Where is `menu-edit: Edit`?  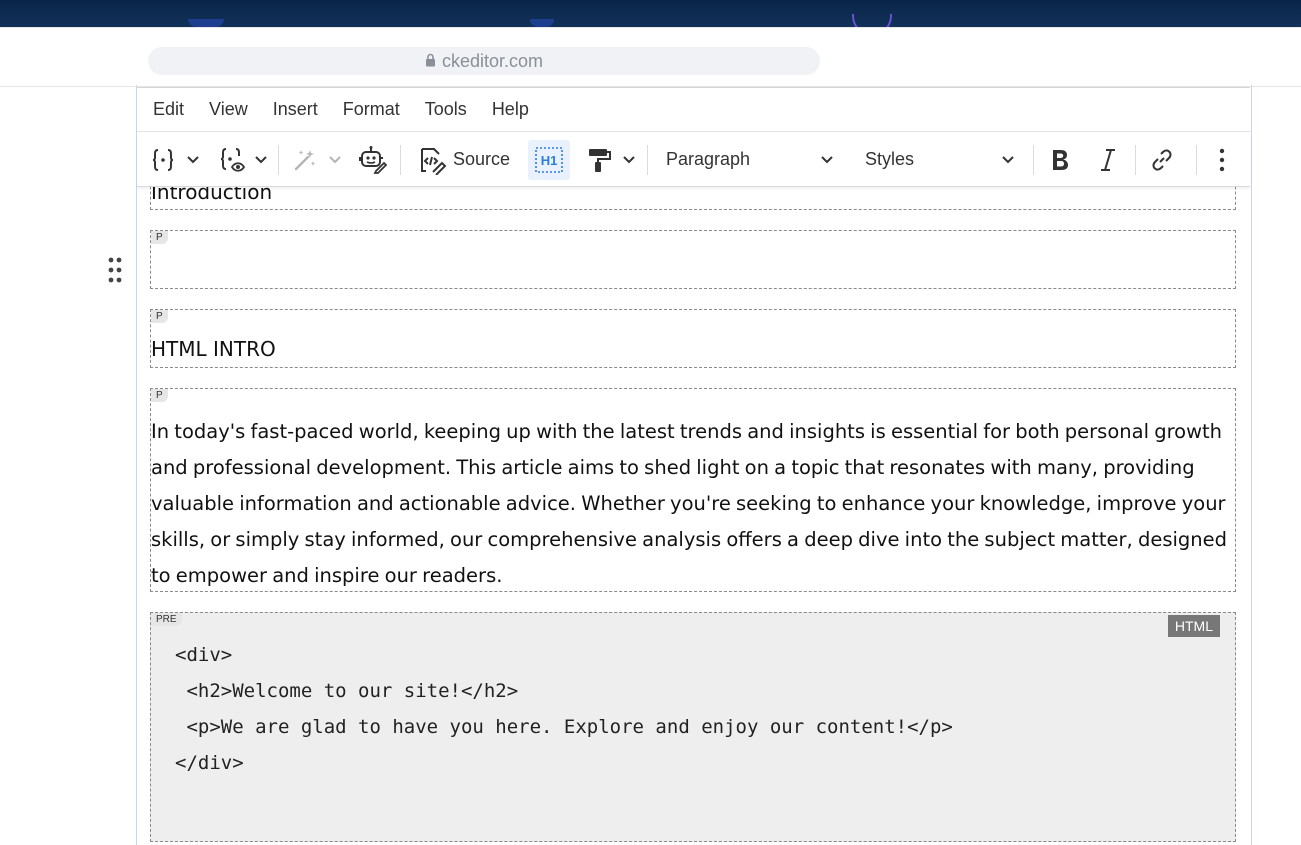 menu-edit: Edit is located at coordinates (168, 109).